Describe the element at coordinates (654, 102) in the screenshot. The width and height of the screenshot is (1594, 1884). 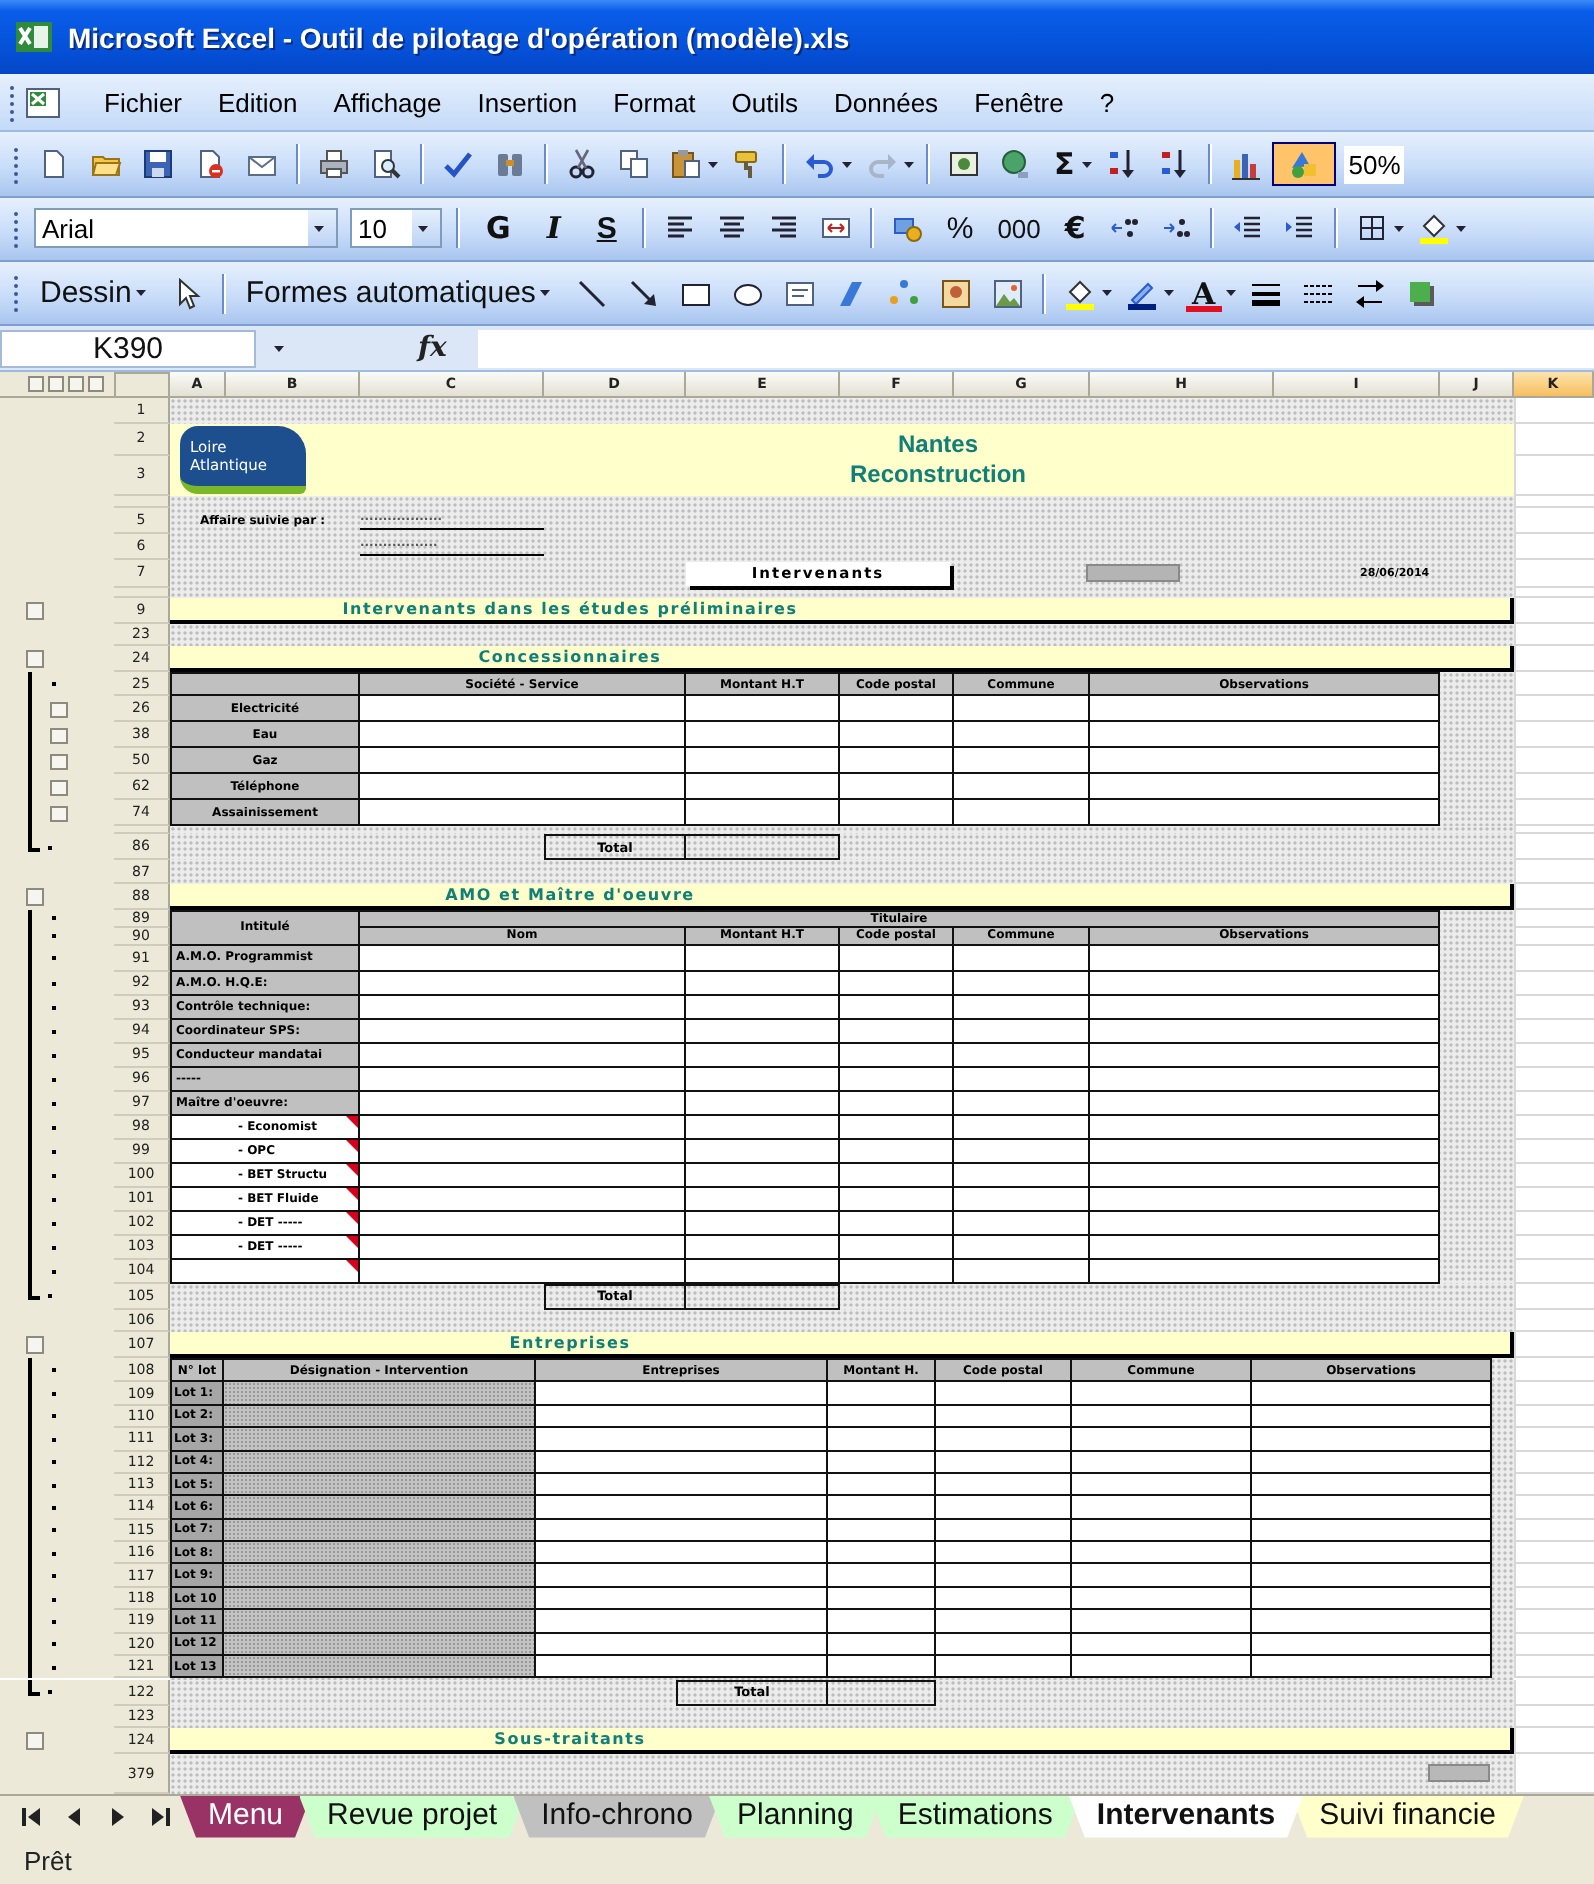
I see `menu-item: Format` at that location.